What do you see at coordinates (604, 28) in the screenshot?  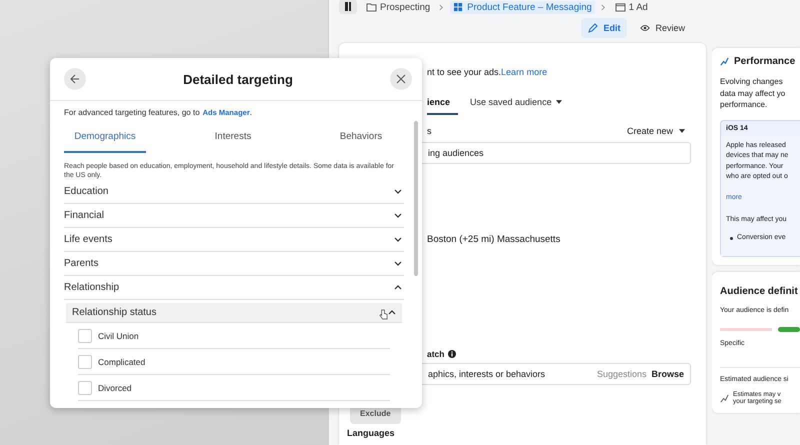 I see `mode-tab: Edit` at bounding box center [604, 28].